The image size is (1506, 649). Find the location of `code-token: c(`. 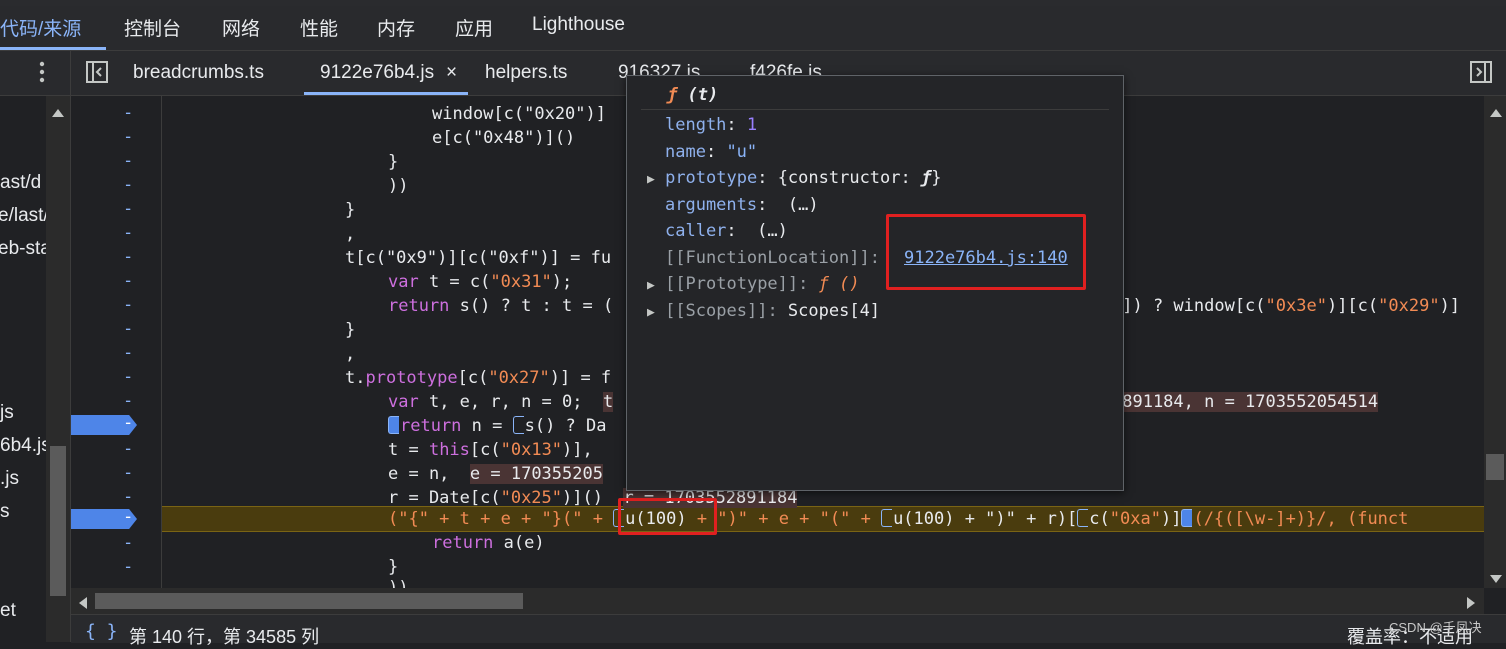

code-token: c( is located at coordinates (1099, 519).